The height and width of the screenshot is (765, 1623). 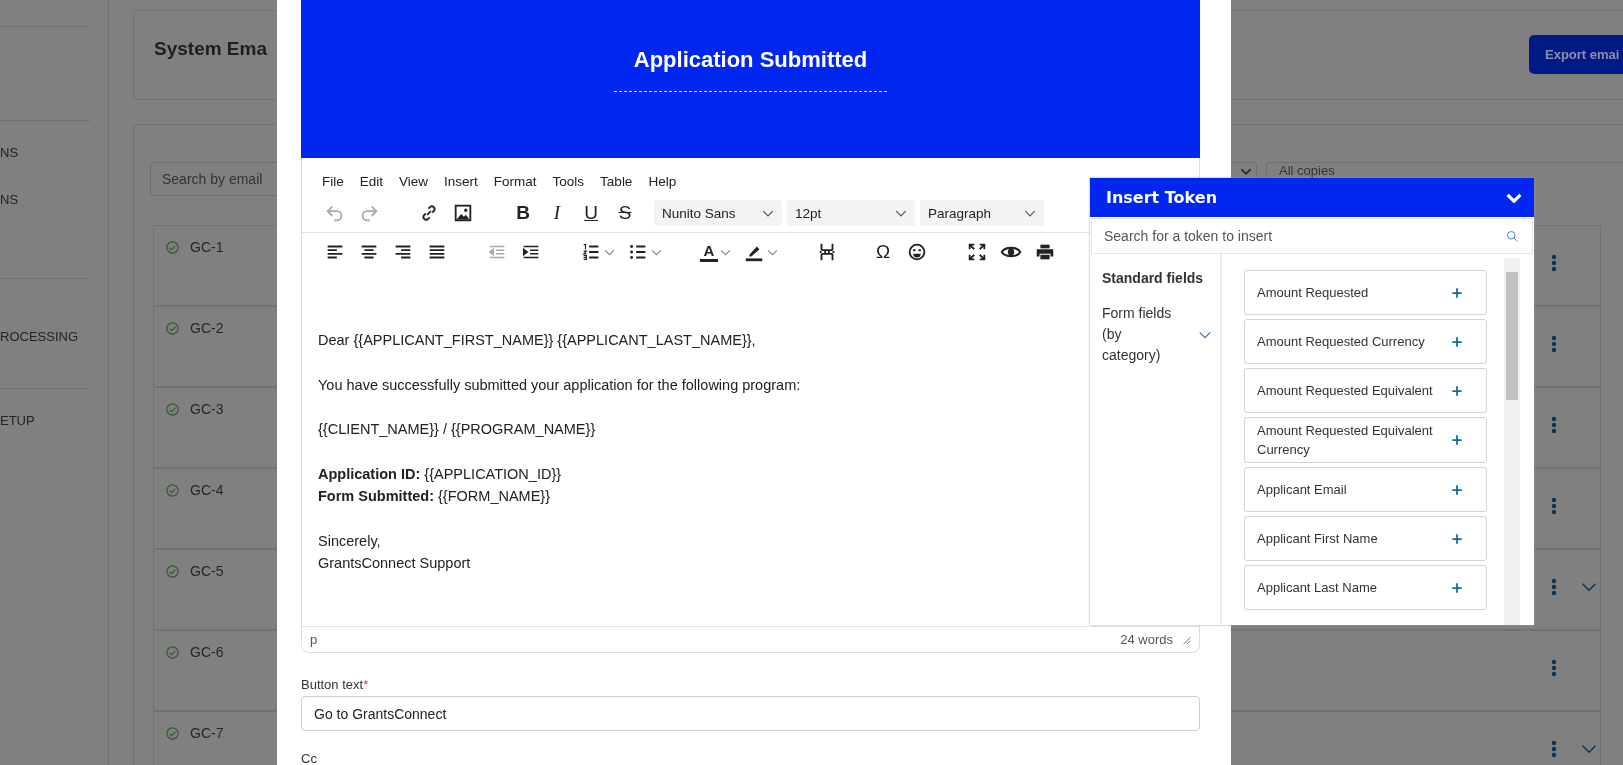 I want to click on panel-title: Insert Token, so click(x=1162, y=197).